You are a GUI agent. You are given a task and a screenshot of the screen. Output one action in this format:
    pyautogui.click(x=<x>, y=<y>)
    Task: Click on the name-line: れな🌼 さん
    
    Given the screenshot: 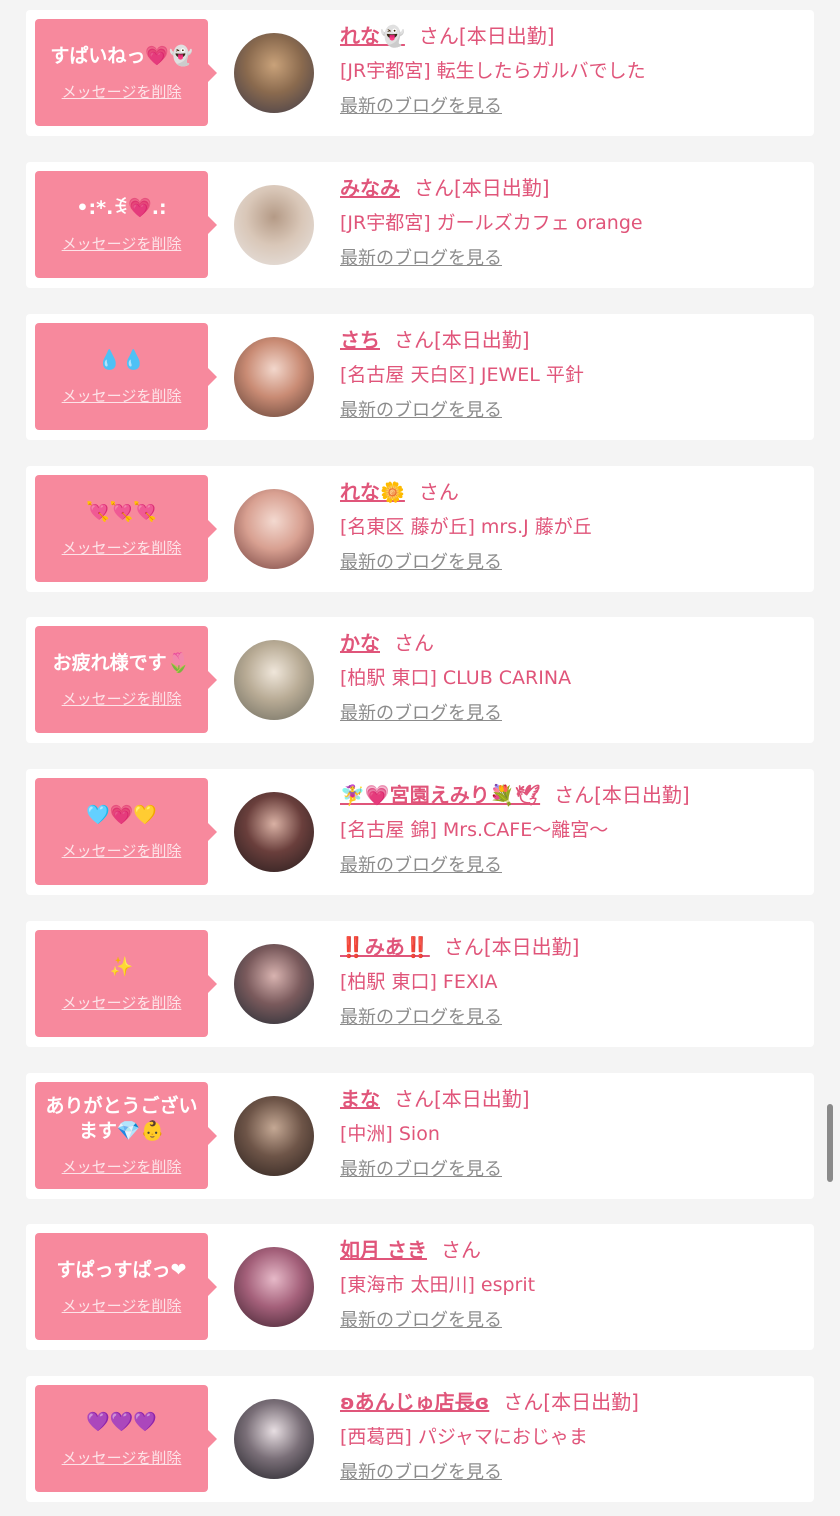 What is the action you would take?
    pyautogui.click(x=575, y=492)
    